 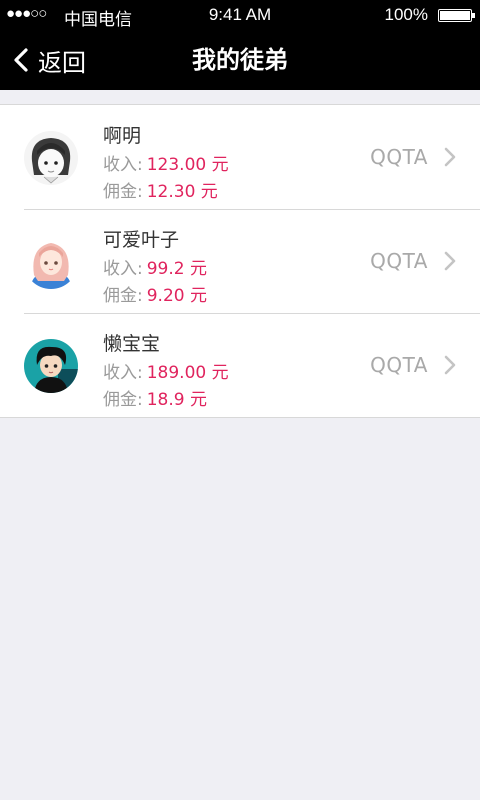 I want to click on battery-icon, so click(x=456, y=15).